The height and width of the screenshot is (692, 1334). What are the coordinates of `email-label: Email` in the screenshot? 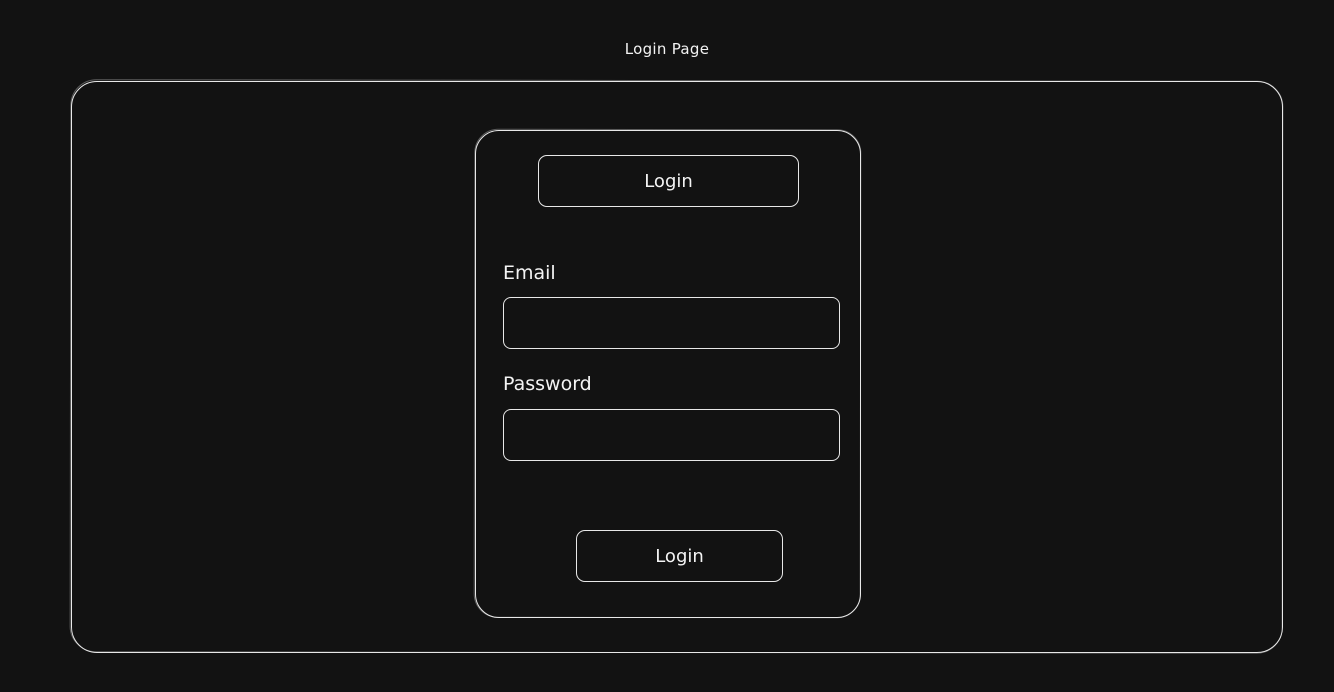 It's located at (529, 273).